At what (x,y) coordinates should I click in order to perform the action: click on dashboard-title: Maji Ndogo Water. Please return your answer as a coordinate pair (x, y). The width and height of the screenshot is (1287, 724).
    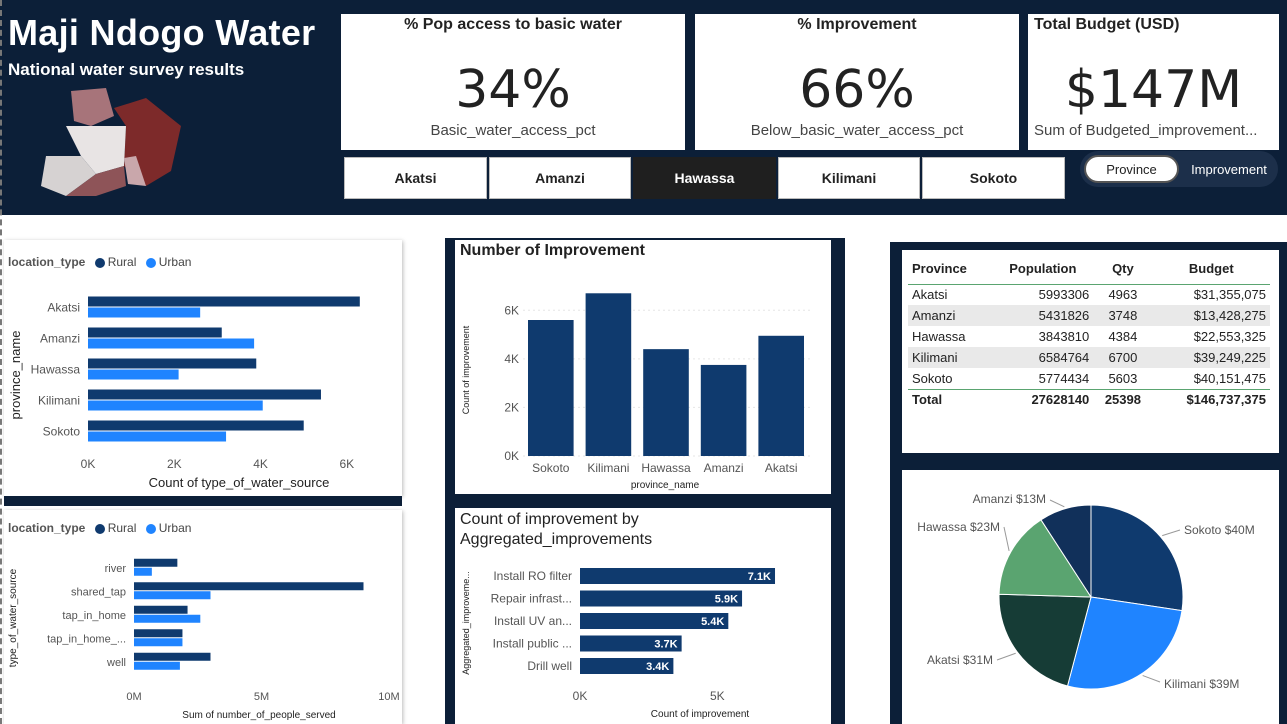
    Looking at the image, I should click on (162, 32).